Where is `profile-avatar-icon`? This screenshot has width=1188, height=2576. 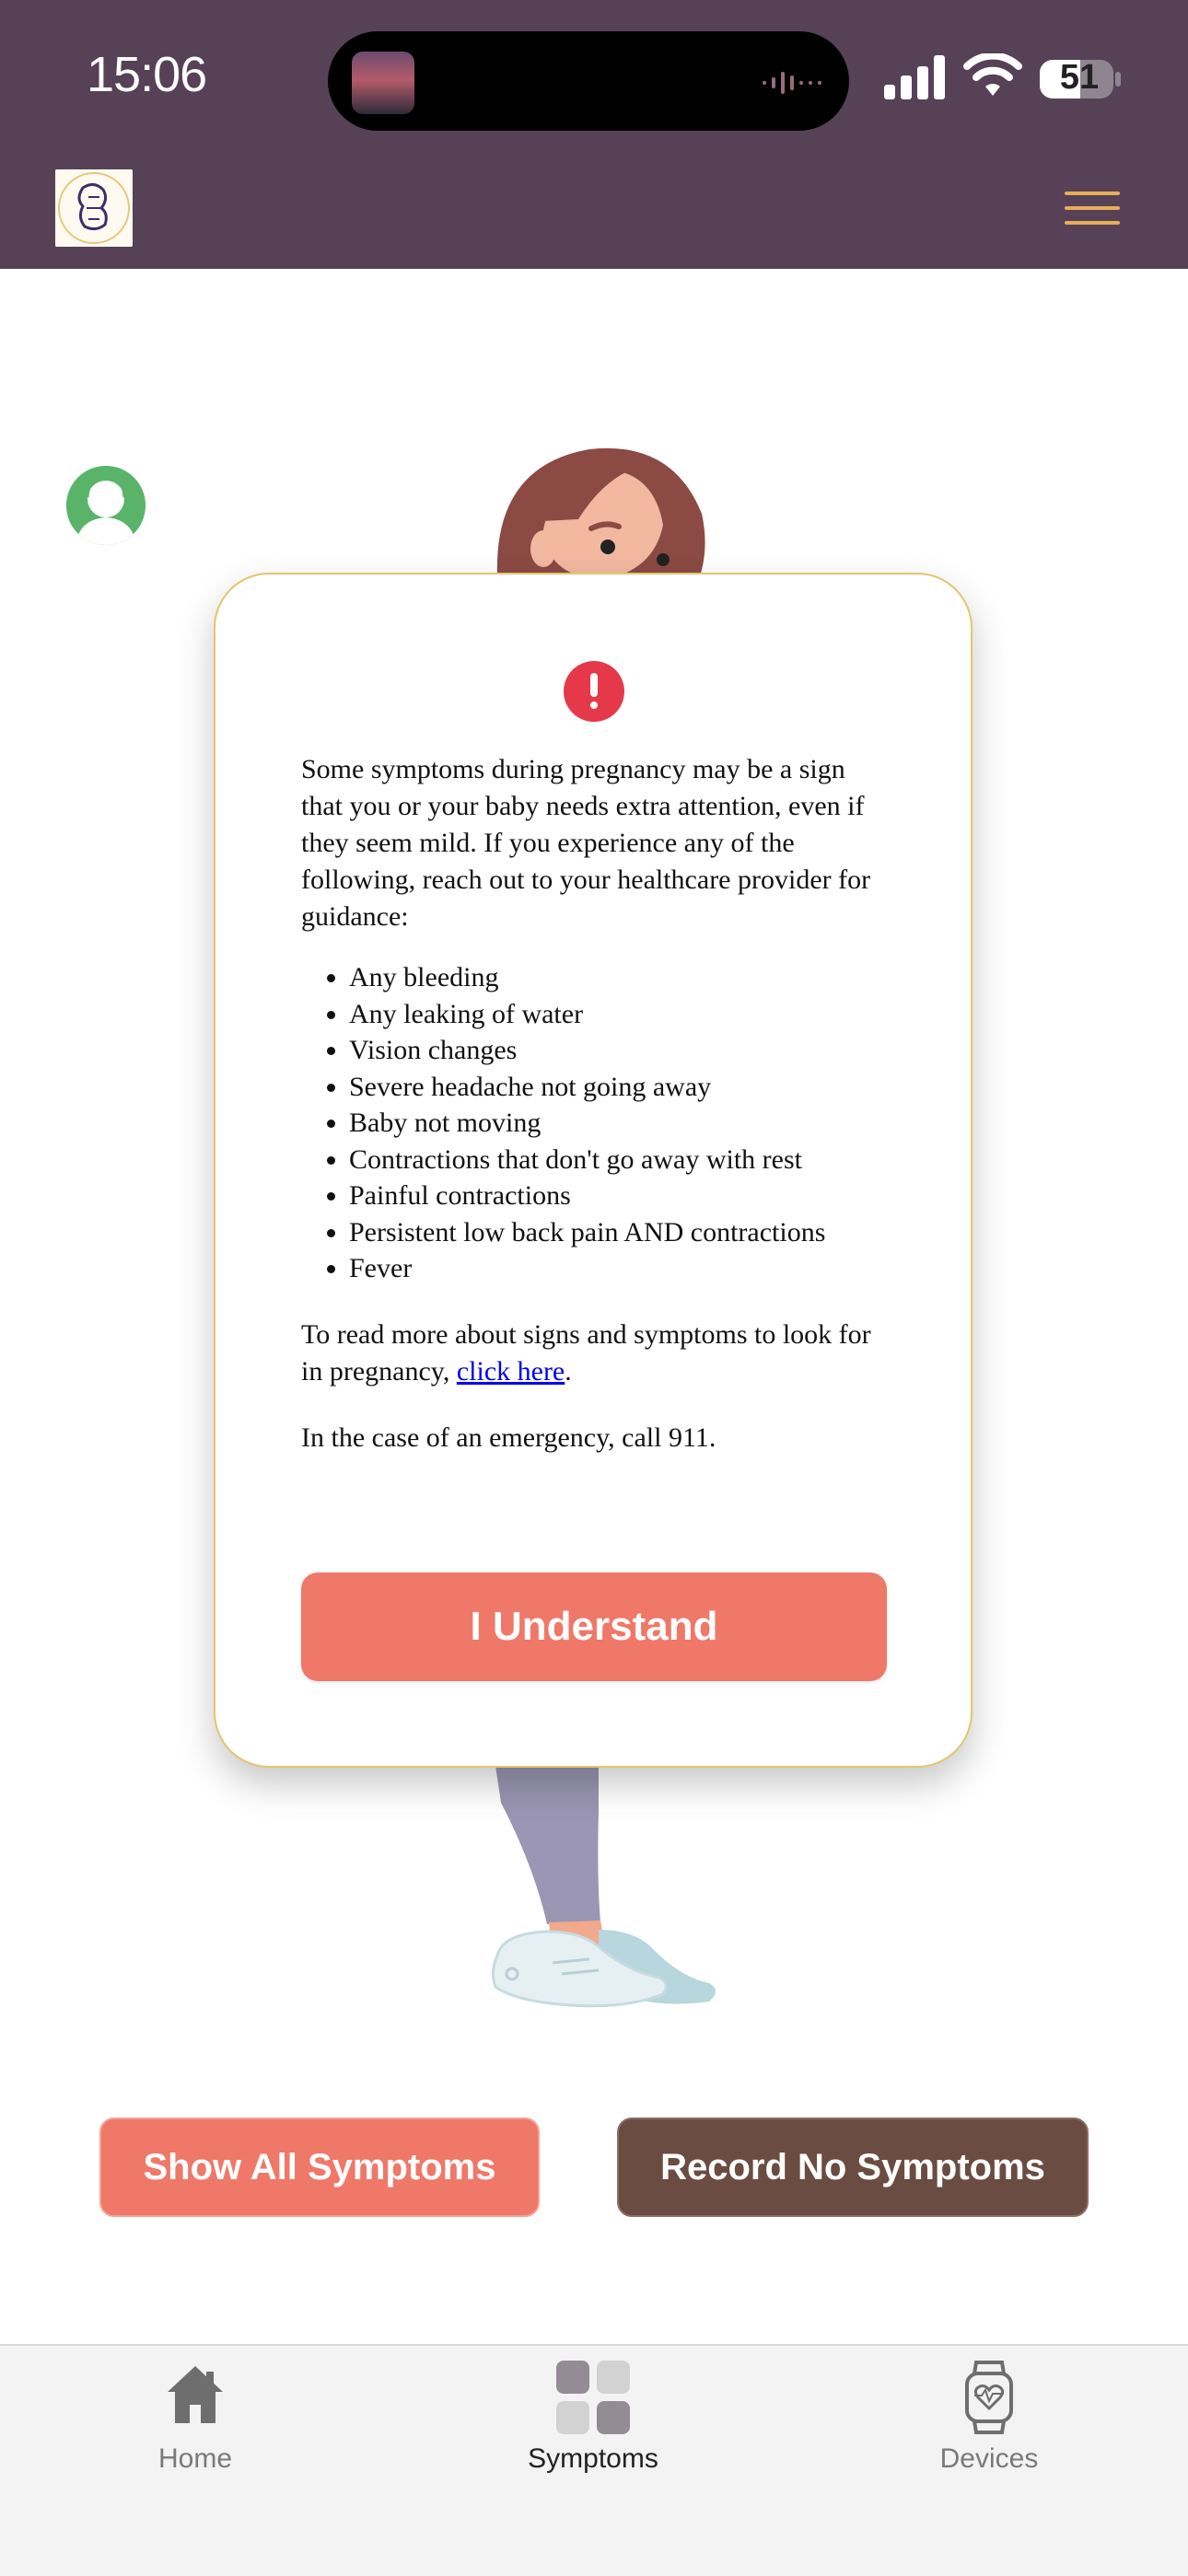
profile-avatar-icon is located at coordinates (106, 505).